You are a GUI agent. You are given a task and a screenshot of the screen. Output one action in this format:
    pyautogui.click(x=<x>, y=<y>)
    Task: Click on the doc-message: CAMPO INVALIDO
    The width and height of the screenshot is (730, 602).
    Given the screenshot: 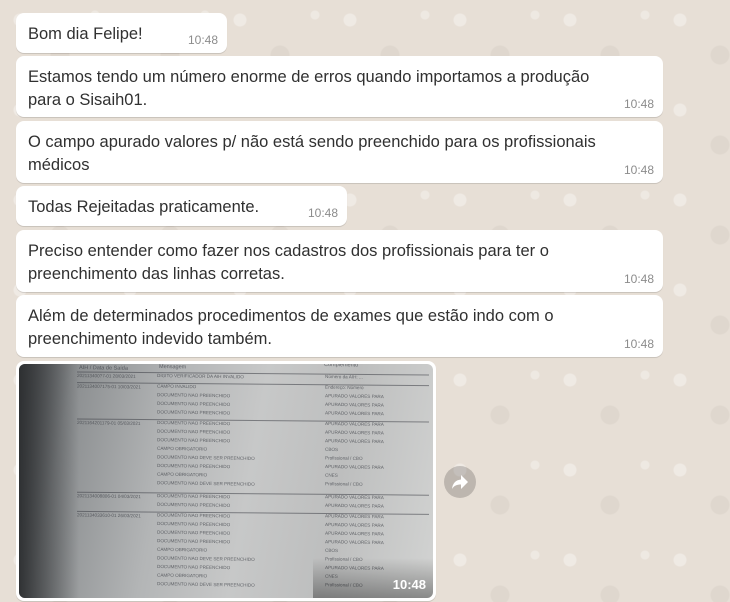 What is the action you would take?
    pyautogui.click(x=177, y=387)
    